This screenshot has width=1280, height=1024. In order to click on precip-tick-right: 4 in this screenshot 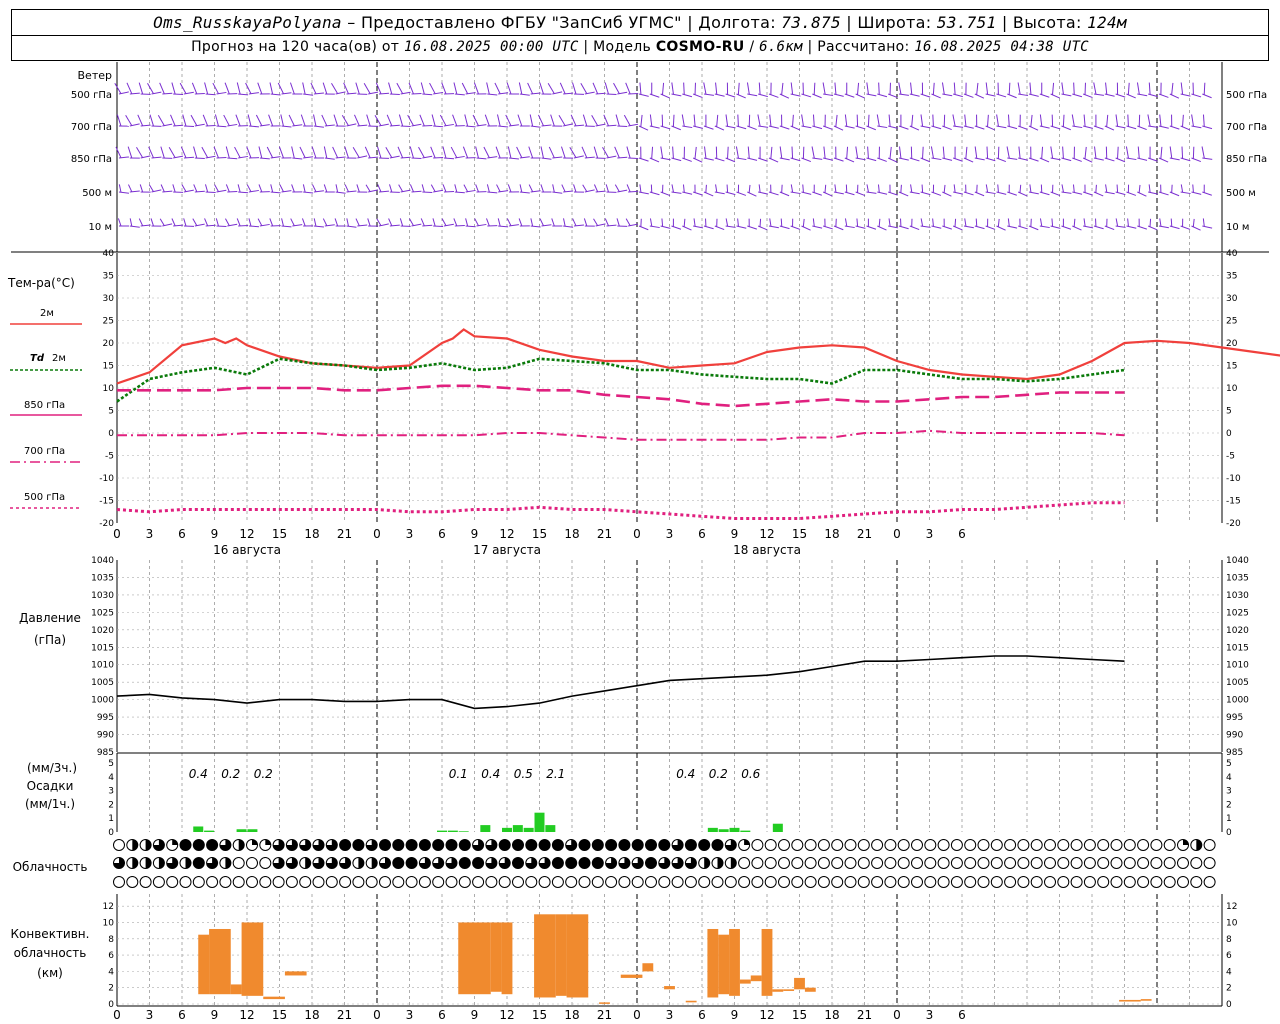, I will do `click(1229, 778)`.